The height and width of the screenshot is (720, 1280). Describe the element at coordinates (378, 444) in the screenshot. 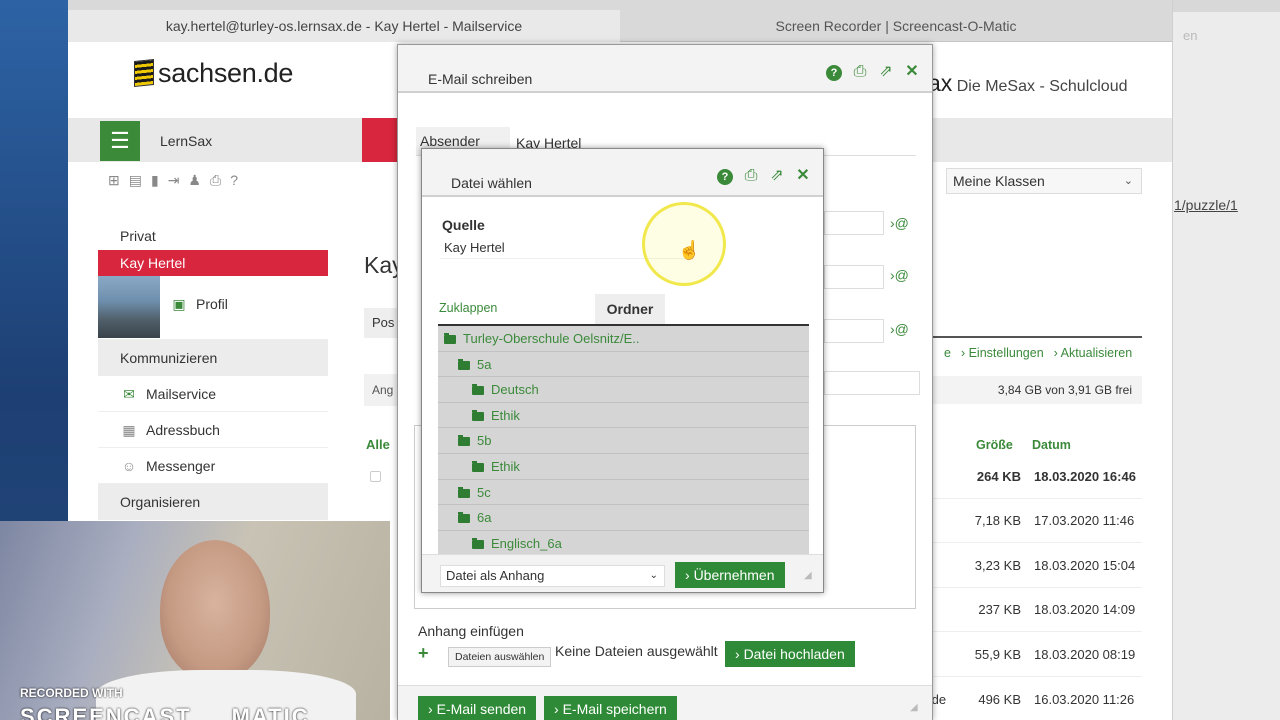

I see `select-all-link: Alle` at that location.